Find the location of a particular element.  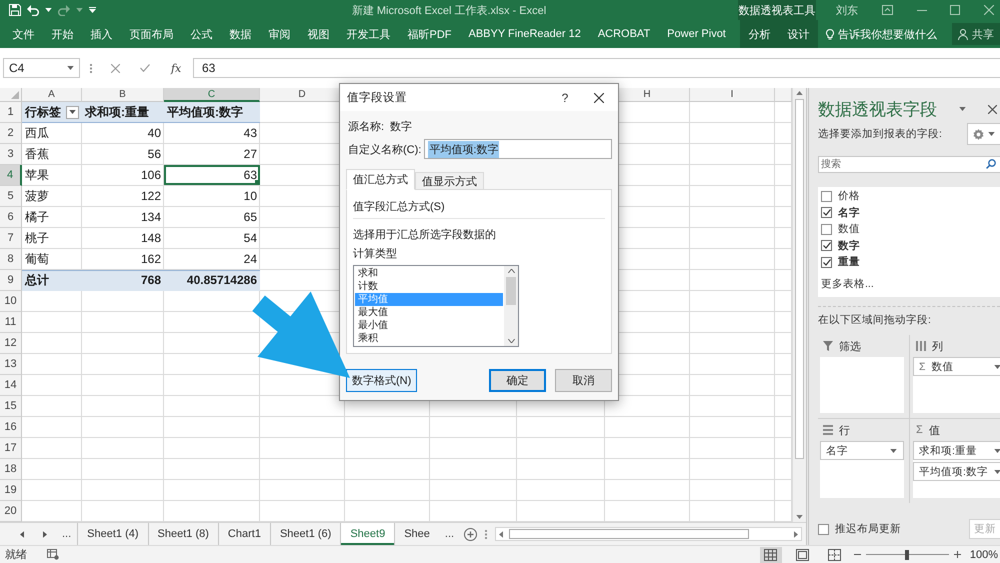

close-icon is located at coordinates (989, 10).